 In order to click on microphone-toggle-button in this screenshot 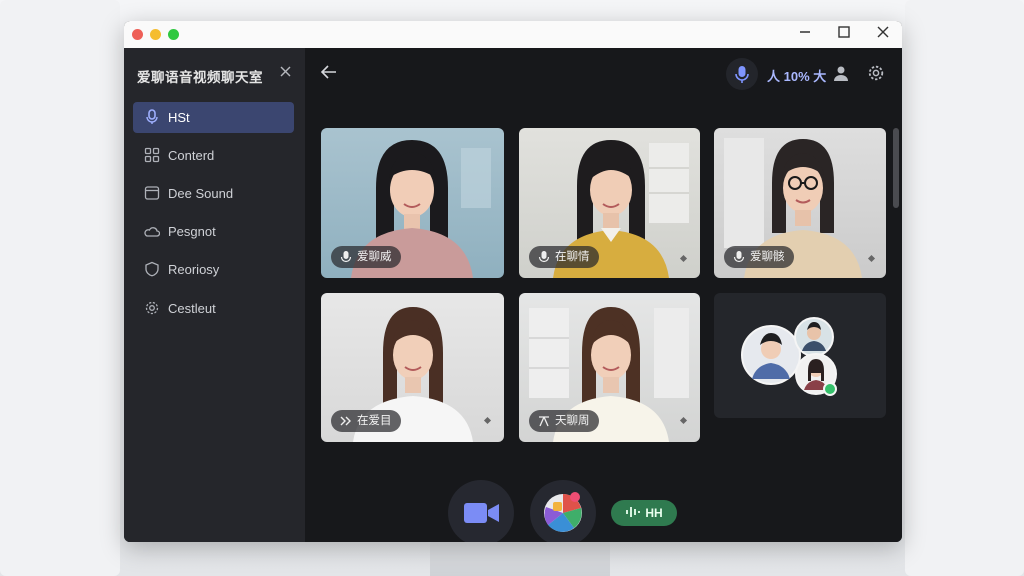, I will do `click(742, 74)`.